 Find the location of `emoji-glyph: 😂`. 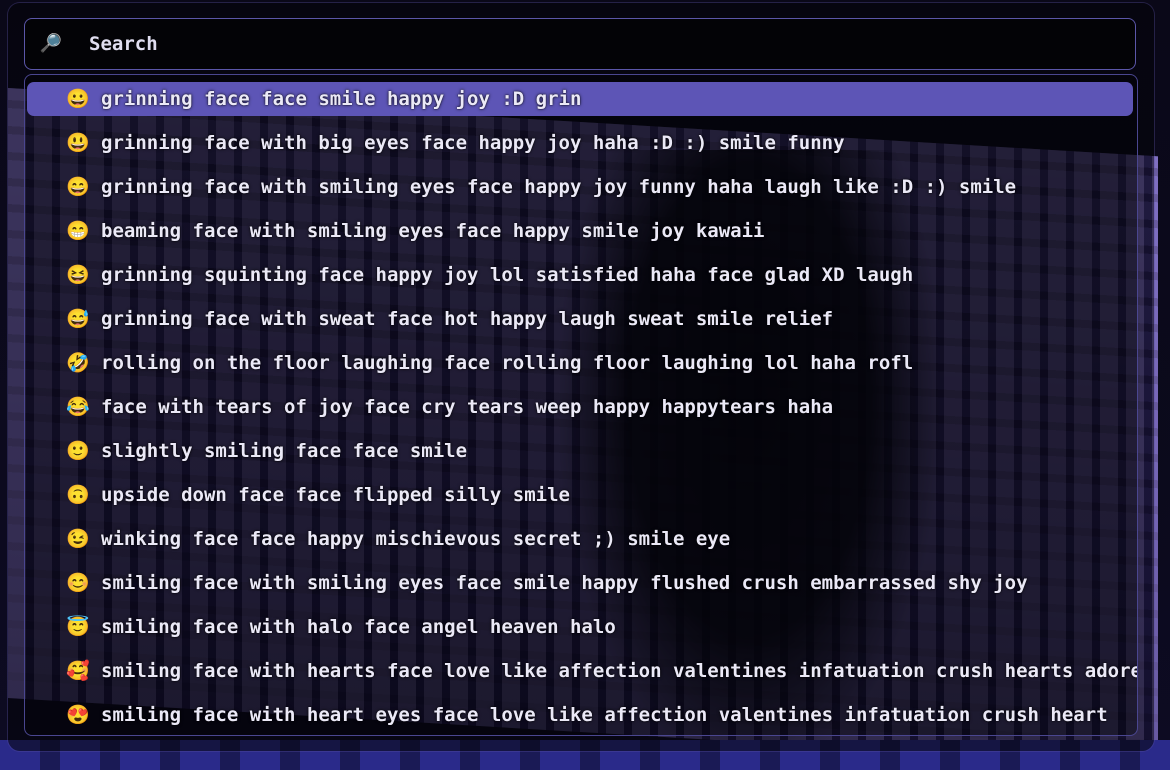

emoji-glyph: 😂 is located at coordinates (78, 407).